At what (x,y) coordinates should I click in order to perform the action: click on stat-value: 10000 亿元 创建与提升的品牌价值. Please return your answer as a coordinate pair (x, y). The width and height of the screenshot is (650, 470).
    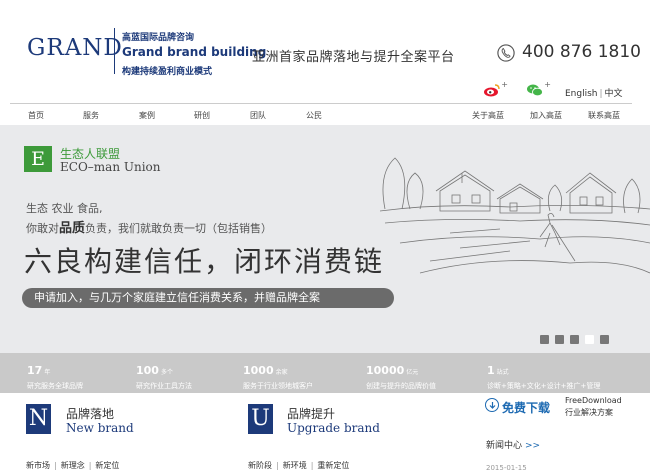
    Looking at the image, I should click on (401, 375).